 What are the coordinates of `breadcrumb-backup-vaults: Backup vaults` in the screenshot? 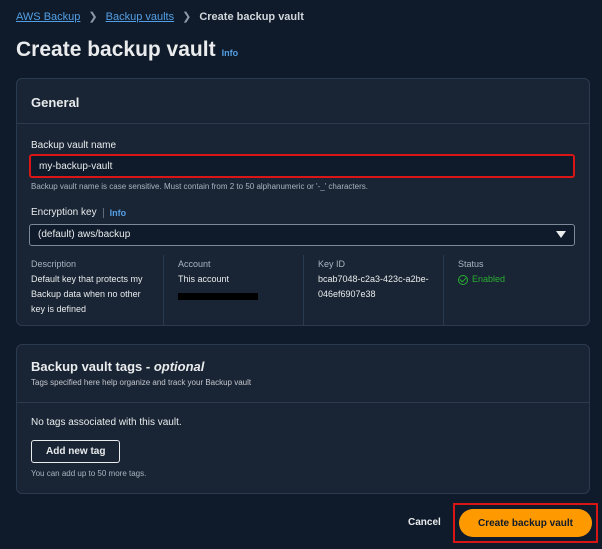 It's located at (140, 17).